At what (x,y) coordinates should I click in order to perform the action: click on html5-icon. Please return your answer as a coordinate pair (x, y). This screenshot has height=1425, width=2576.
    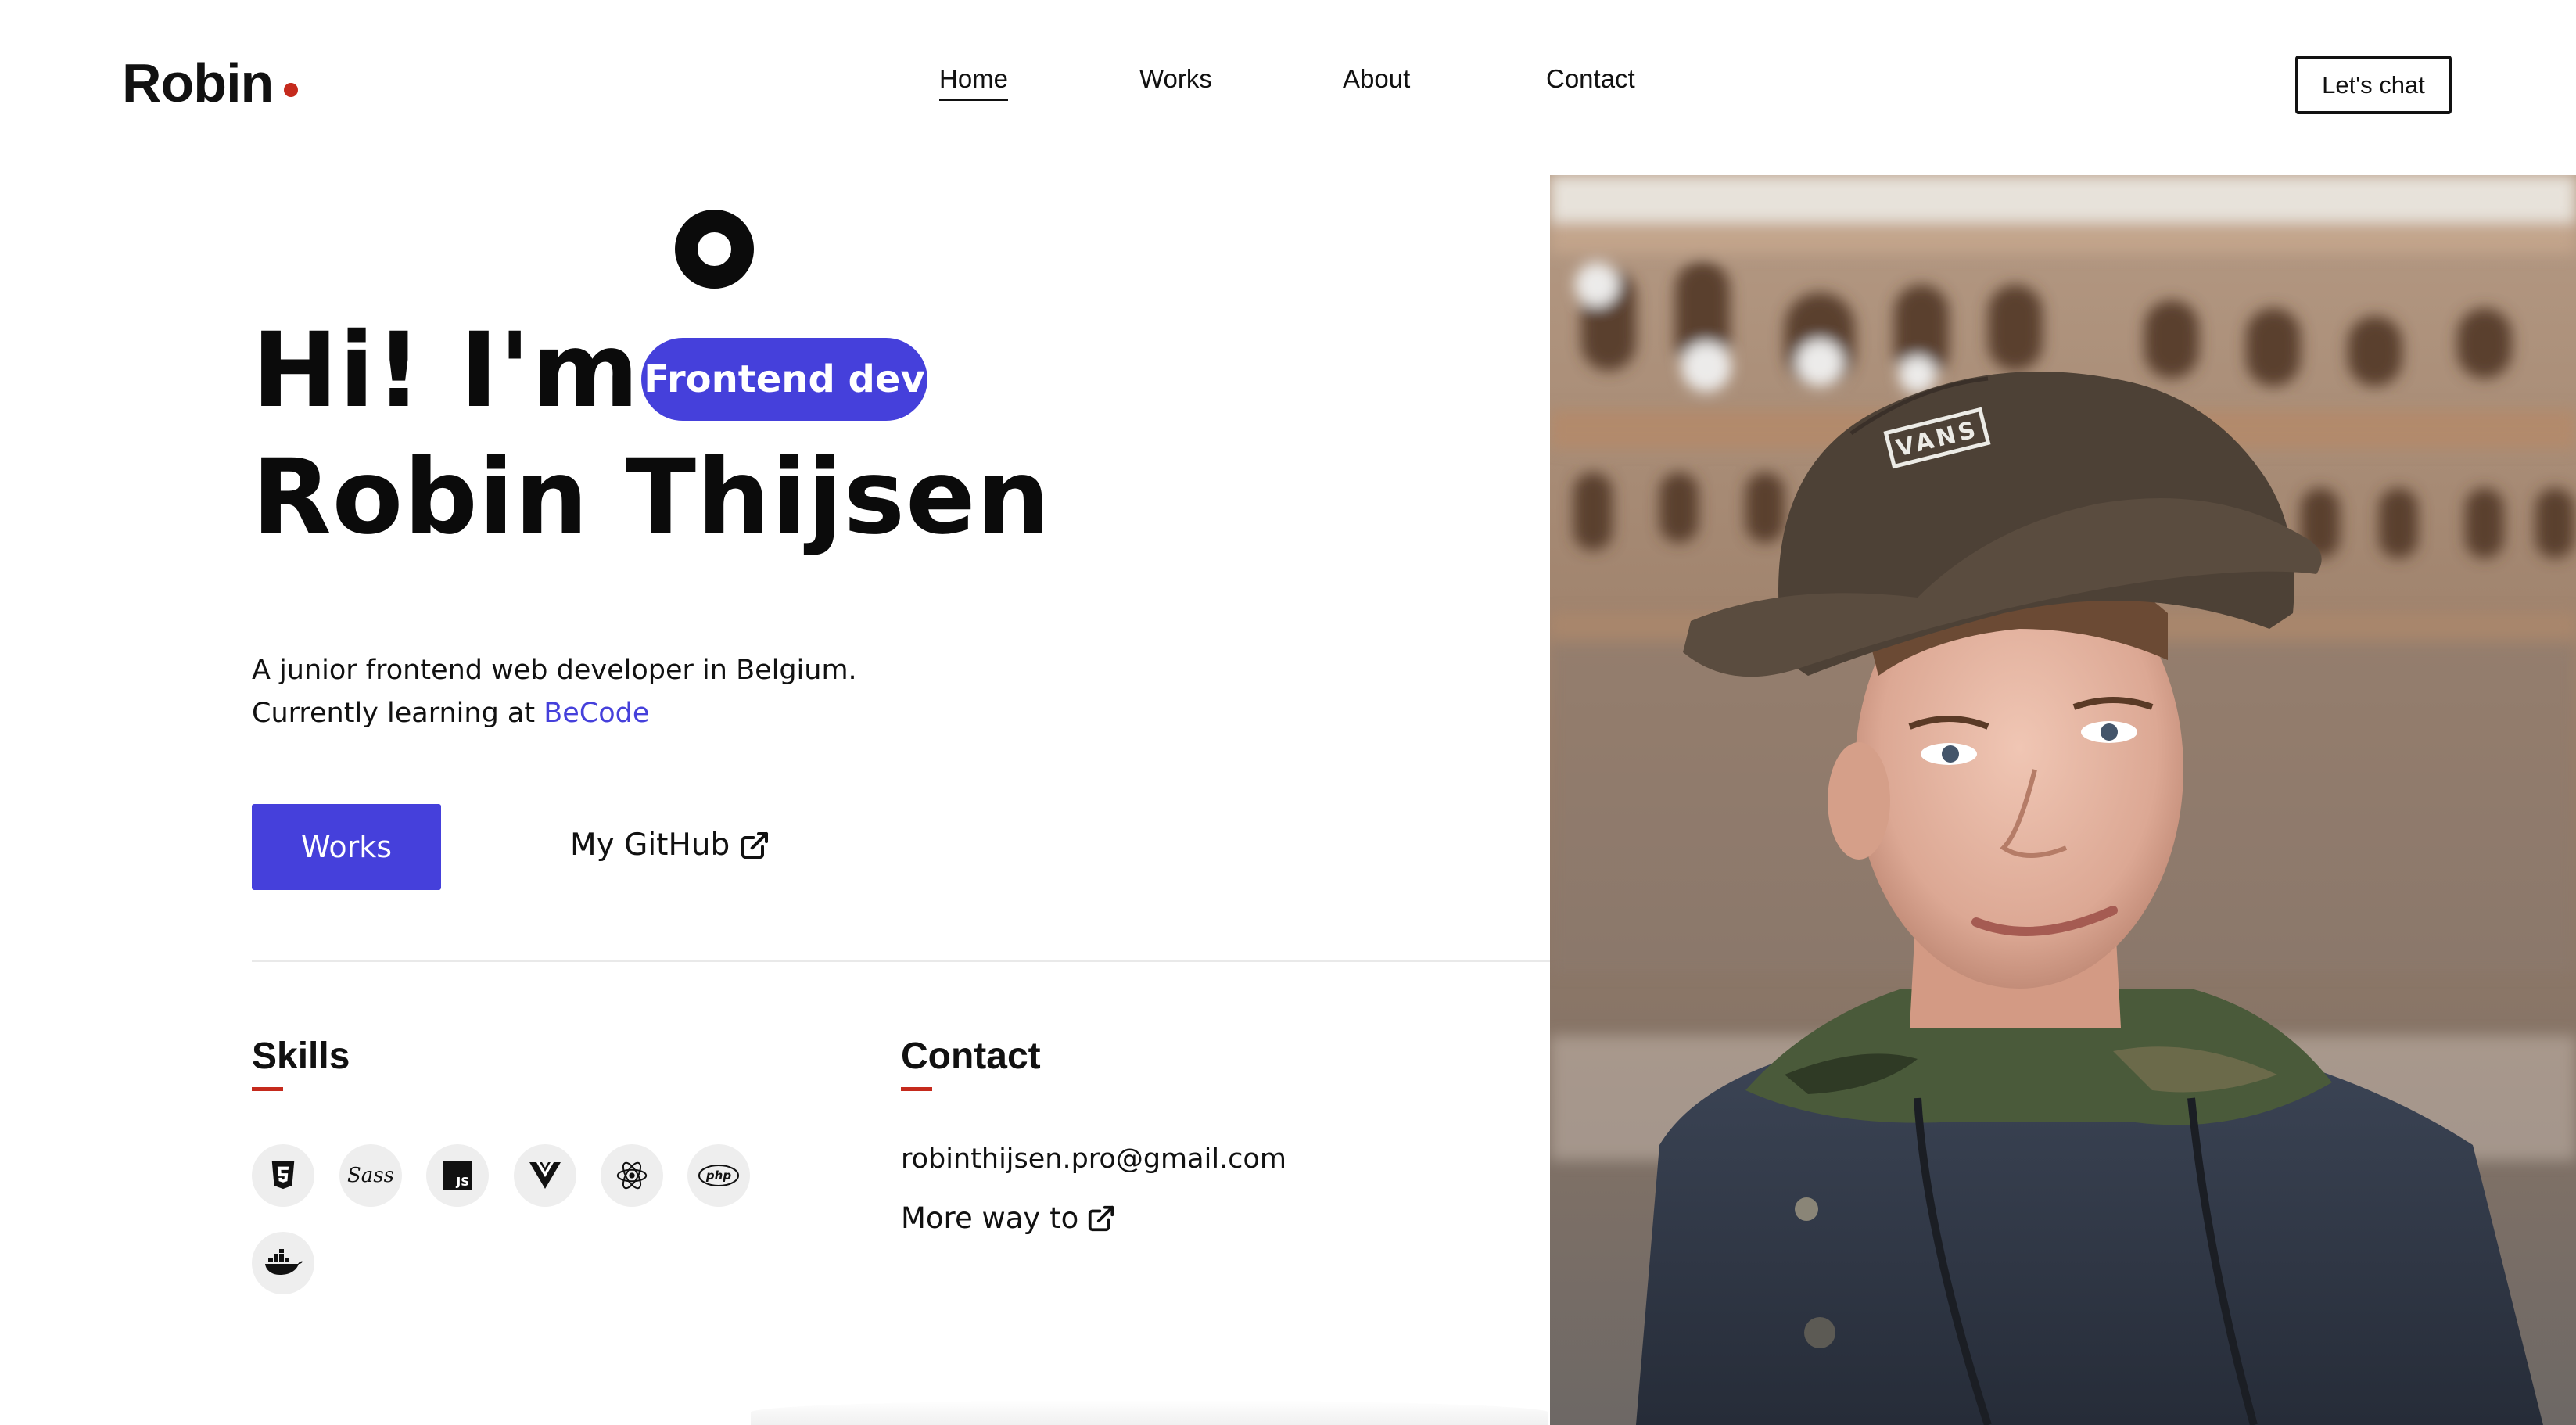
    Looking at the image, I should click on (283, 1175).